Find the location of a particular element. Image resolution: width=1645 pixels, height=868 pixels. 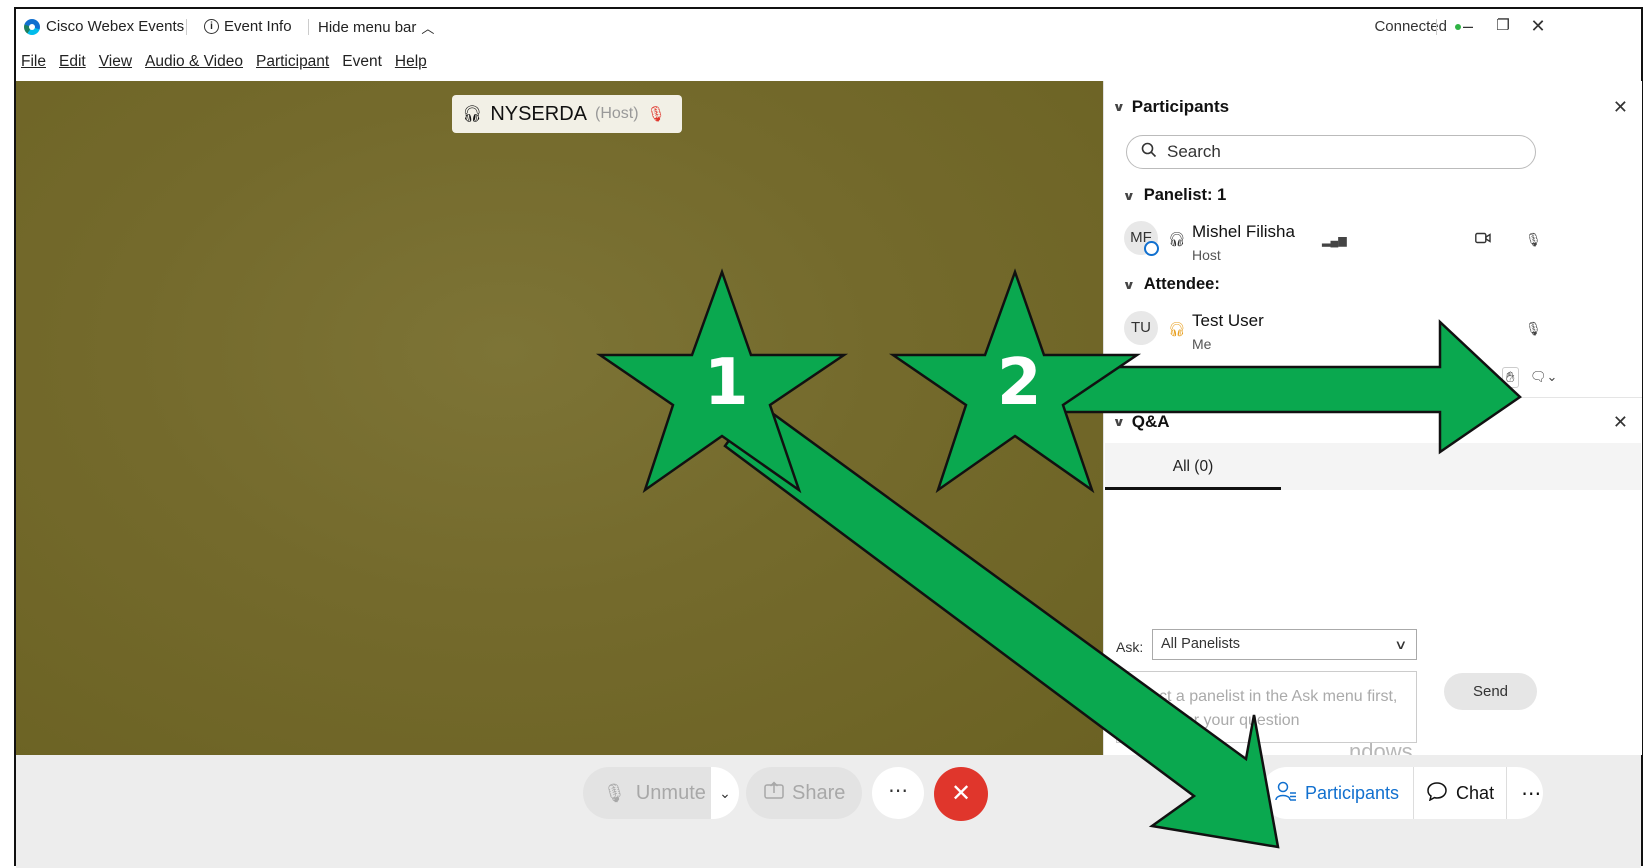

send-button: Send is located at coordinates (1490, 691).